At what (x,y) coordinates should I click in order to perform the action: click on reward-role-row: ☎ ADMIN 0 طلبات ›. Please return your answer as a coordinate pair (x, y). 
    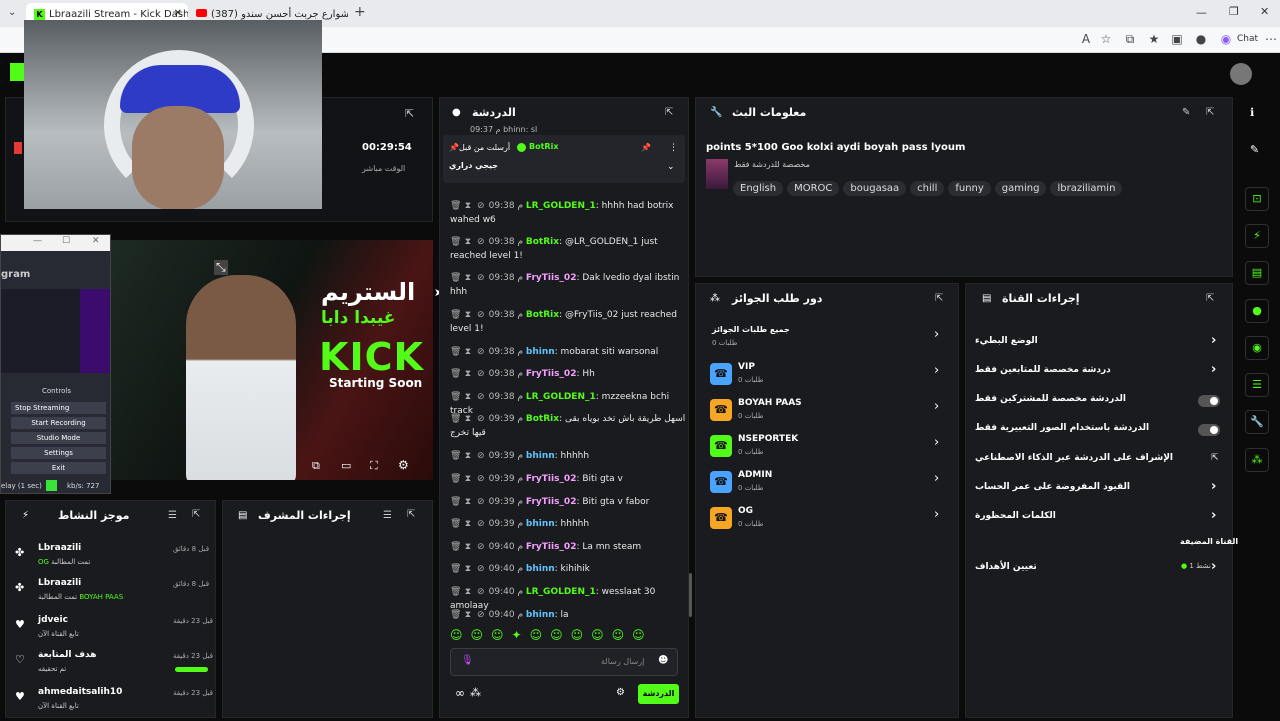
    Looking at the image, I should click on (830, 484).